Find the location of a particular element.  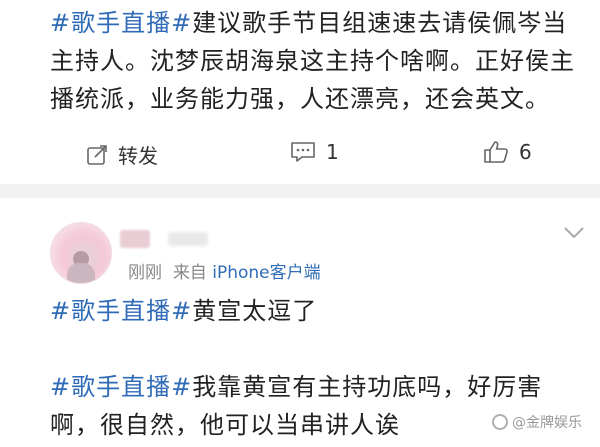

action-bar: 转发 1 6 is located at coordinates (300, 156).